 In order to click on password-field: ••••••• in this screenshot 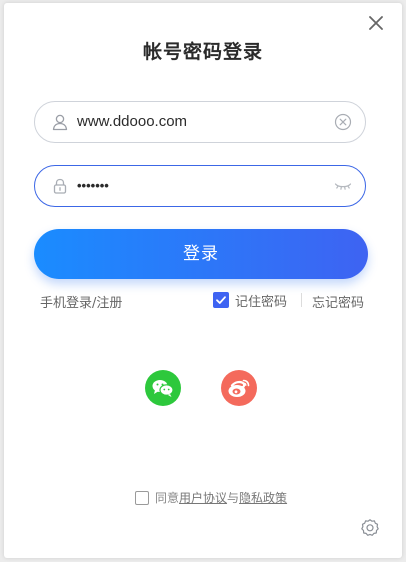, I will do `click(200, 186)`.